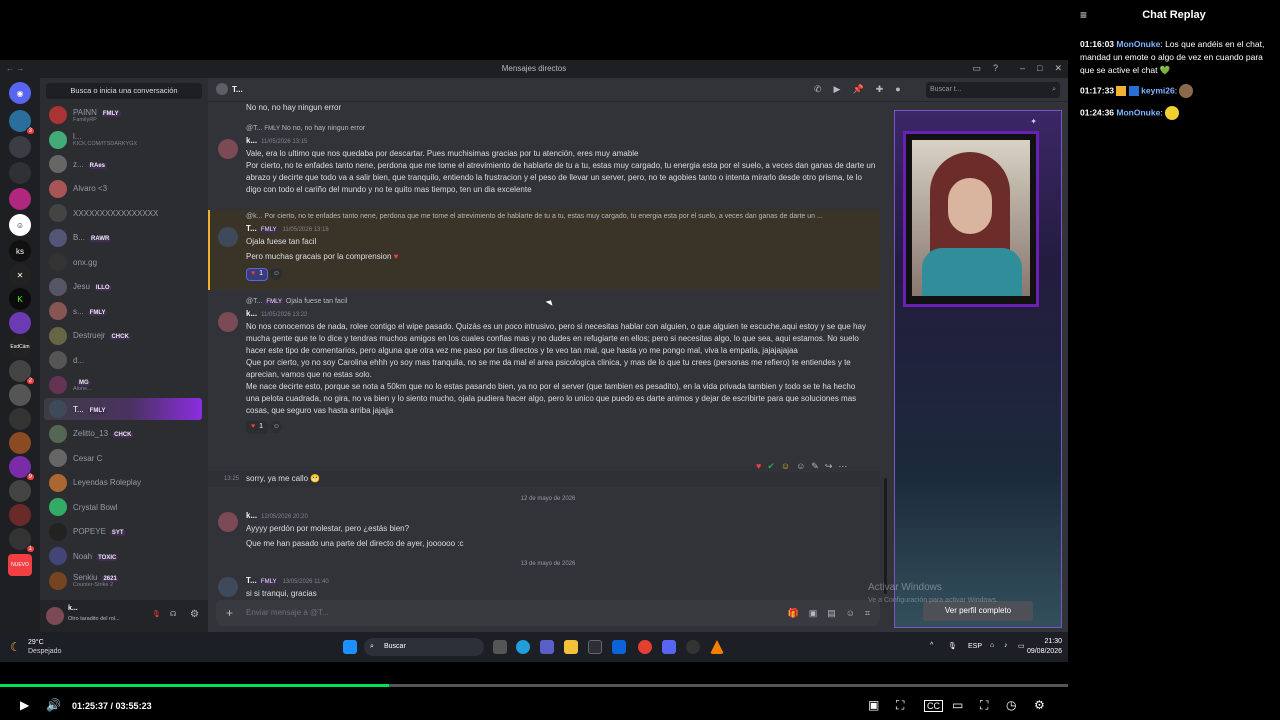  I want to click on server-icon: 2, so click(22, 372).